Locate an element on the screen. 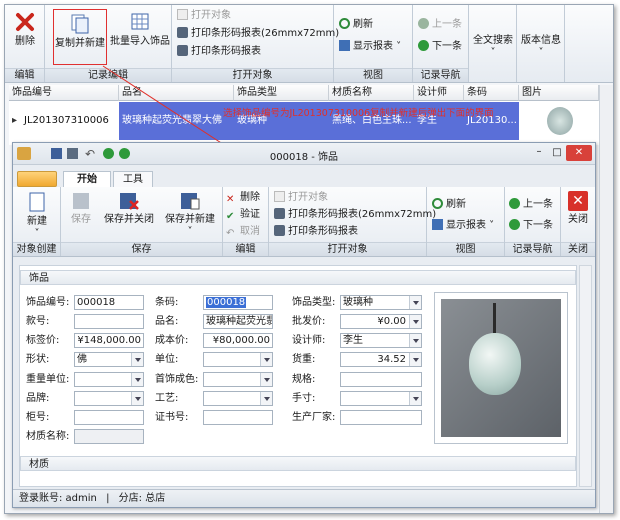  version-info-label: 版本信息 is located at coordinates (541, 40).